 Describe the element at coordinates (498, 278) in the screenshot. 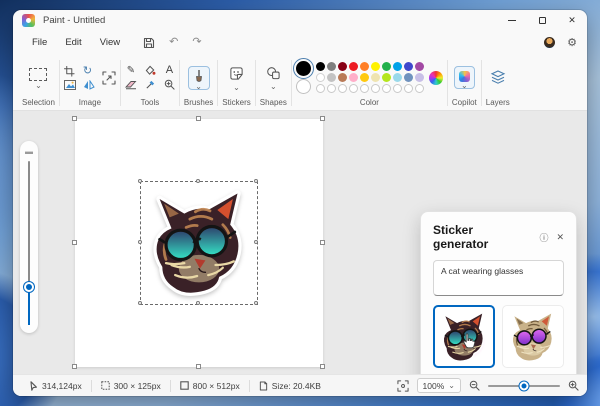

I see `prompt-input: A cat wearing glasses` at that location.